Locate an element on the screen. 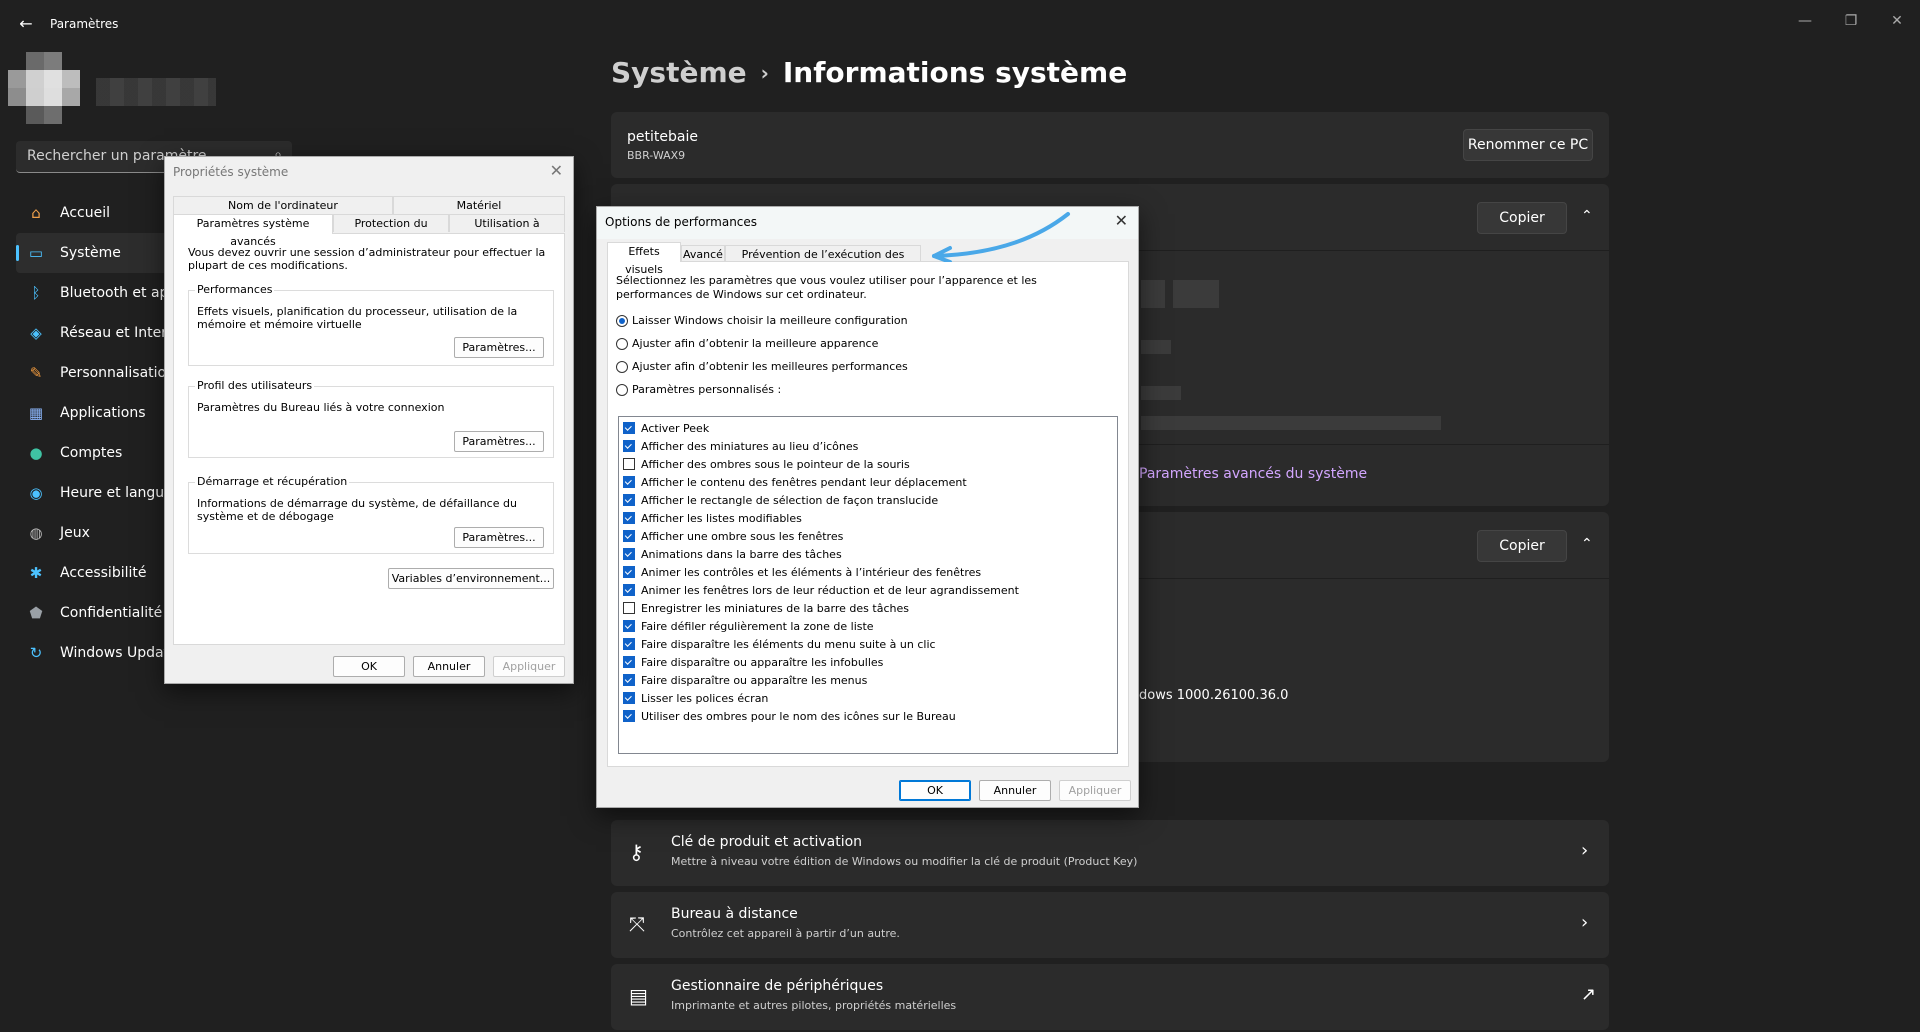 Image resolution: width=1920 pixels, height=1032 pixels. tab-hardware: Matériel is located at coordinates (479, 205).